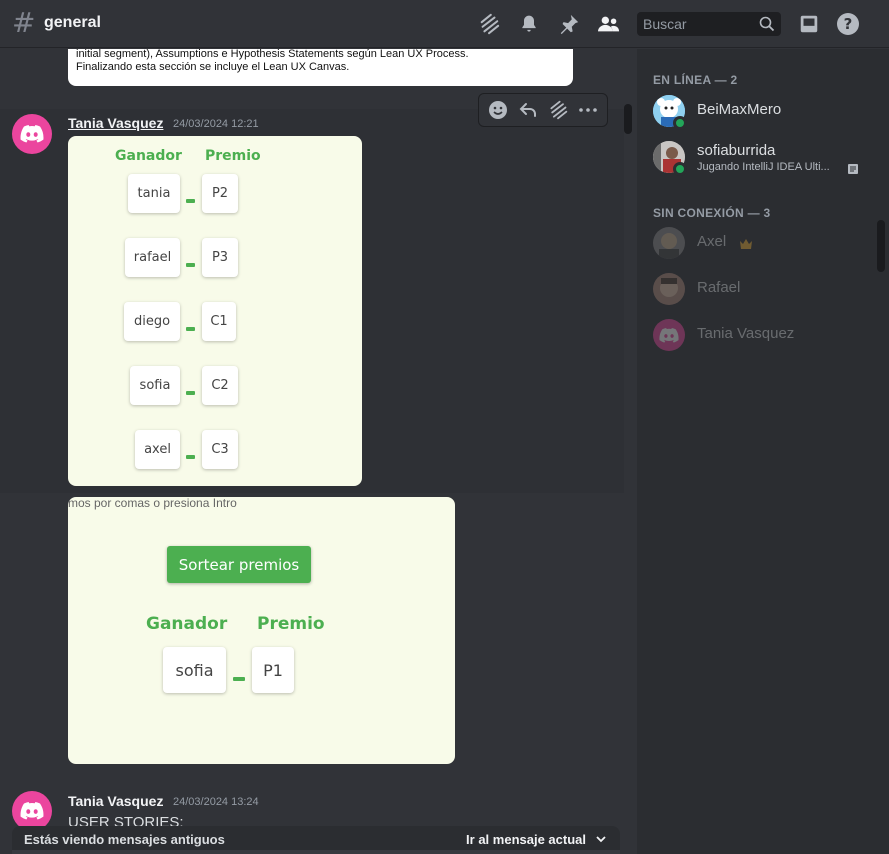  Describe the element at coordinates (853, 167) in the screenshot. I see `rich-presence-icon` at that location.